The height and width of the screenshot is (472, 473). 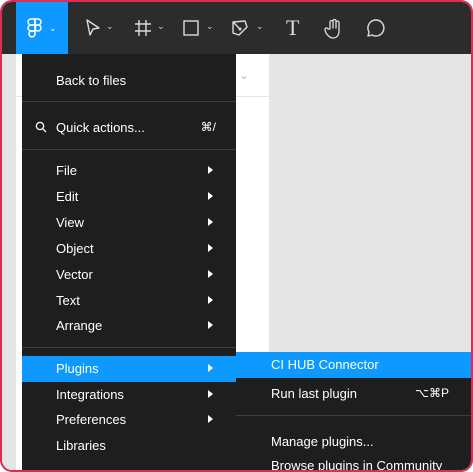 What do you see at coordinates (191, 28) in the screenshot?
I see `rectangle-icon` at bounding box center [191, 28].